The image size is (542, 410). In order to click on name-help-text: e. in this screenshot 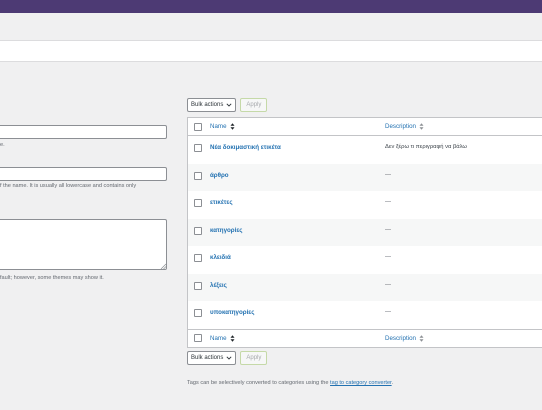, I will do `click(2, 145)`.